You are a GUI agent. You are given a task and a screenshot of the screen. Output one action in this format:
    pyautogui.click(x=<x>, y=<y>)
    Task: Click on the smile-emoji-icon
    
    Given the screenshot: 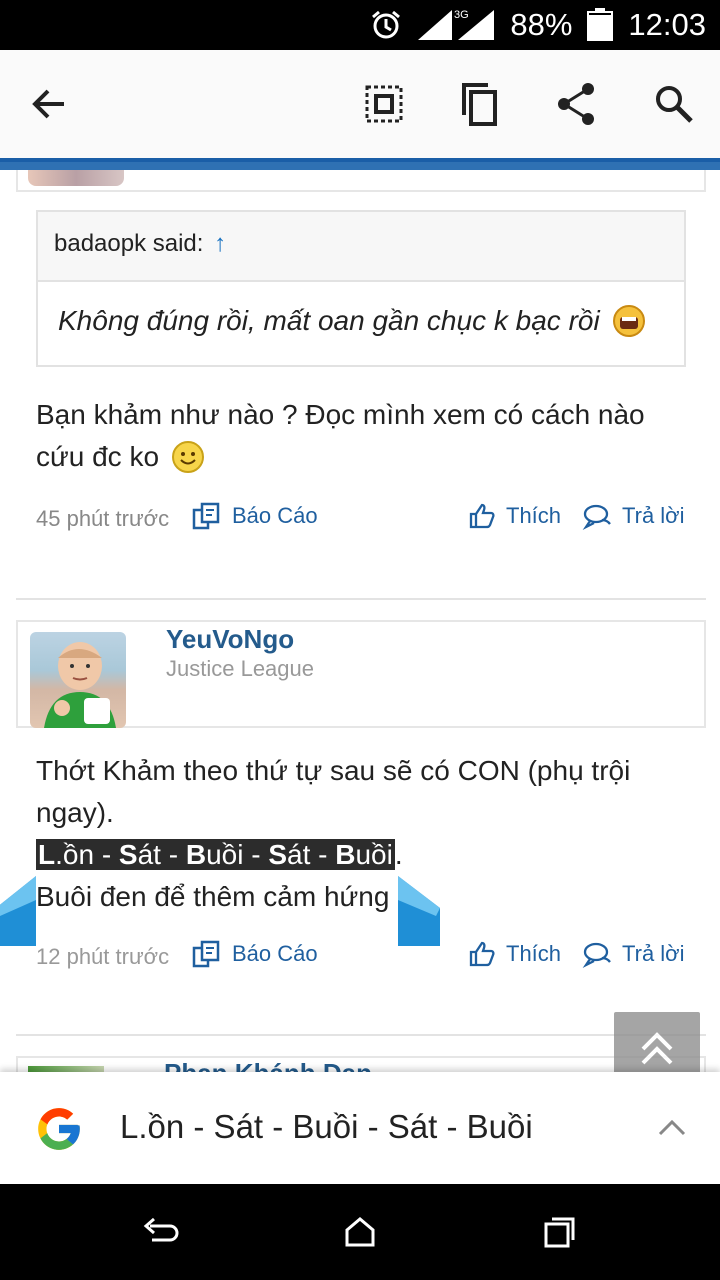 What is the action you would take?
    pyautogui.click(x=188, y=457)
    